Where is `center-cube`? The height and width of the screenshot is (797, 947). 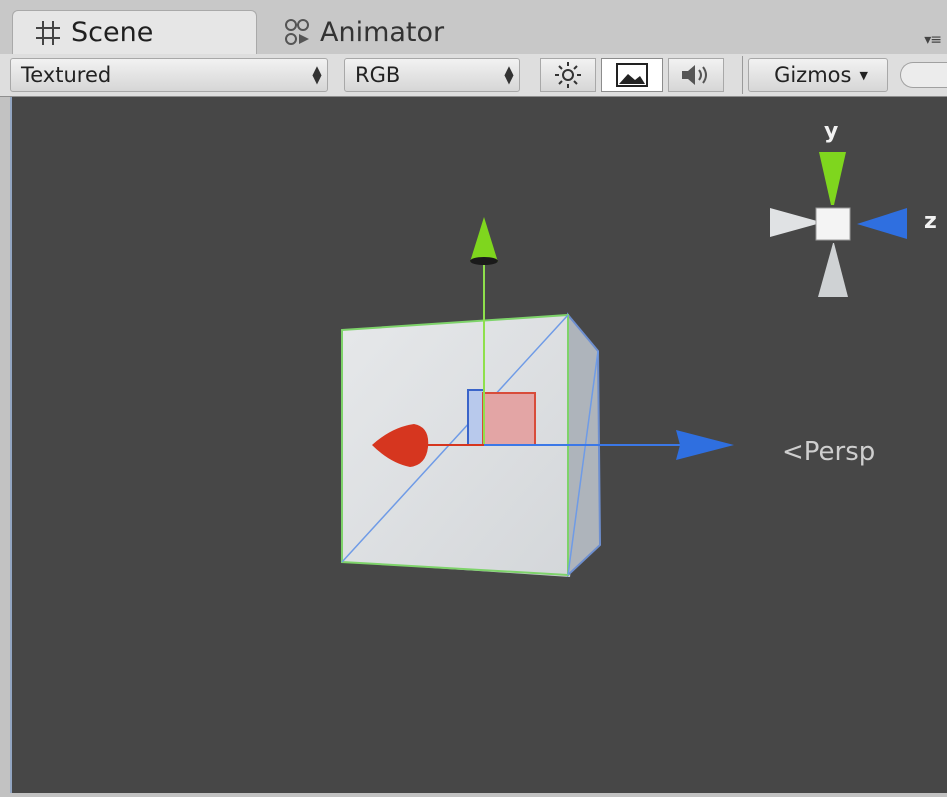
center-cube is located at coordinates (833, 224).